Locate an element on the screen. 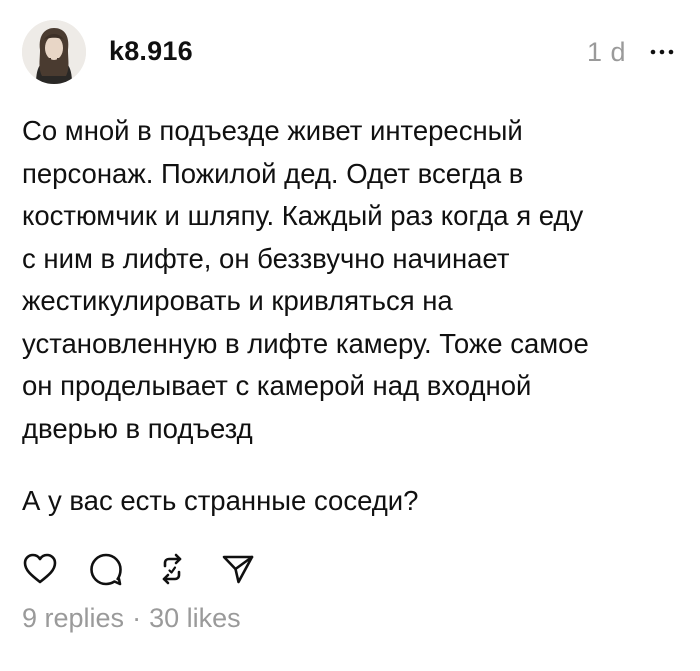 The image size is (700, 671). post-stats: 9 replies · 30 likes is located at coordinates (131, 618).